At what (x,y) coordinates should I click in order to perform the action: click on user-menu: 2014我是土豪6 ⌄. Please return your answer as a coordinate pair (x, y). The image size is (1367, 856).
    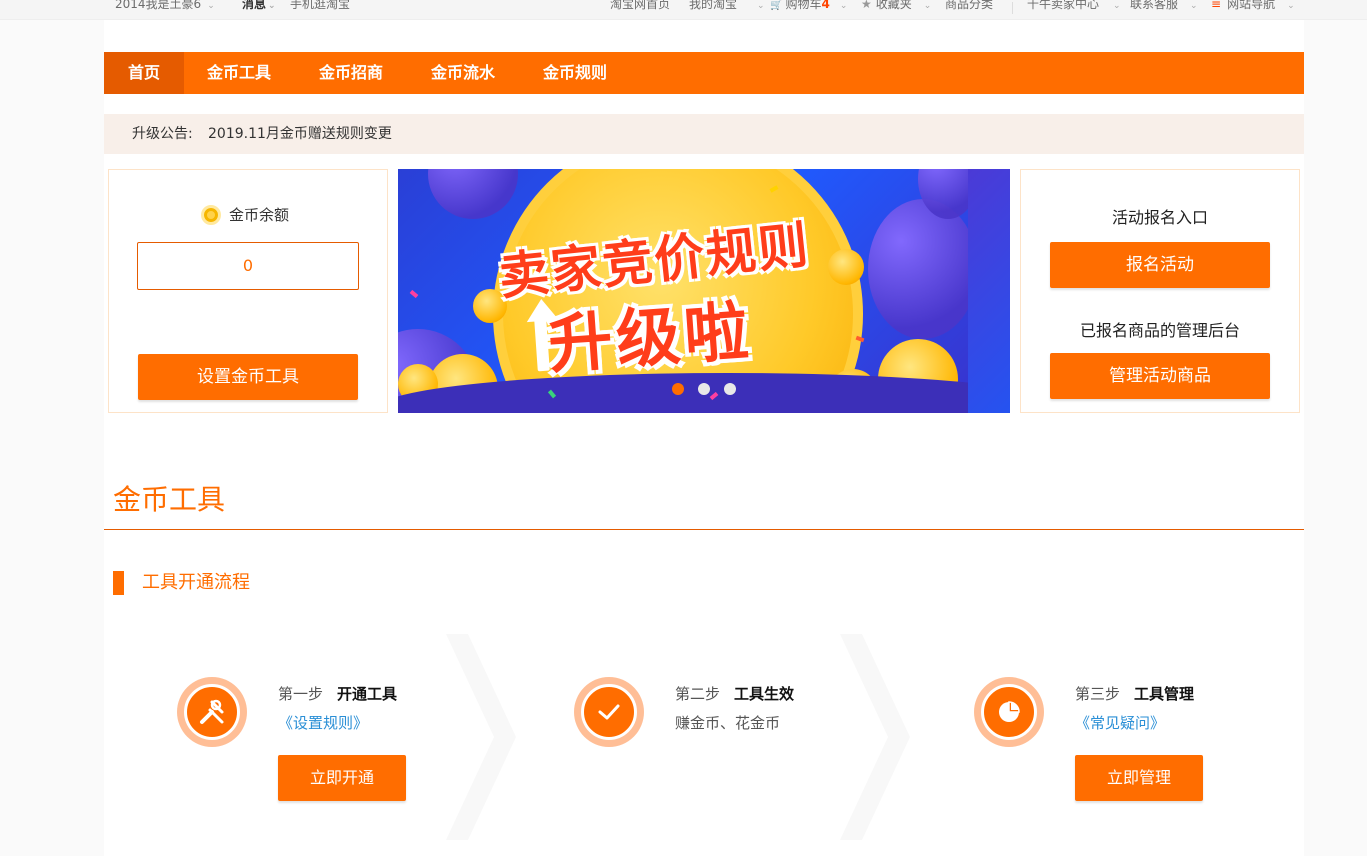
    Looking at the image, I should click on (165, 6).